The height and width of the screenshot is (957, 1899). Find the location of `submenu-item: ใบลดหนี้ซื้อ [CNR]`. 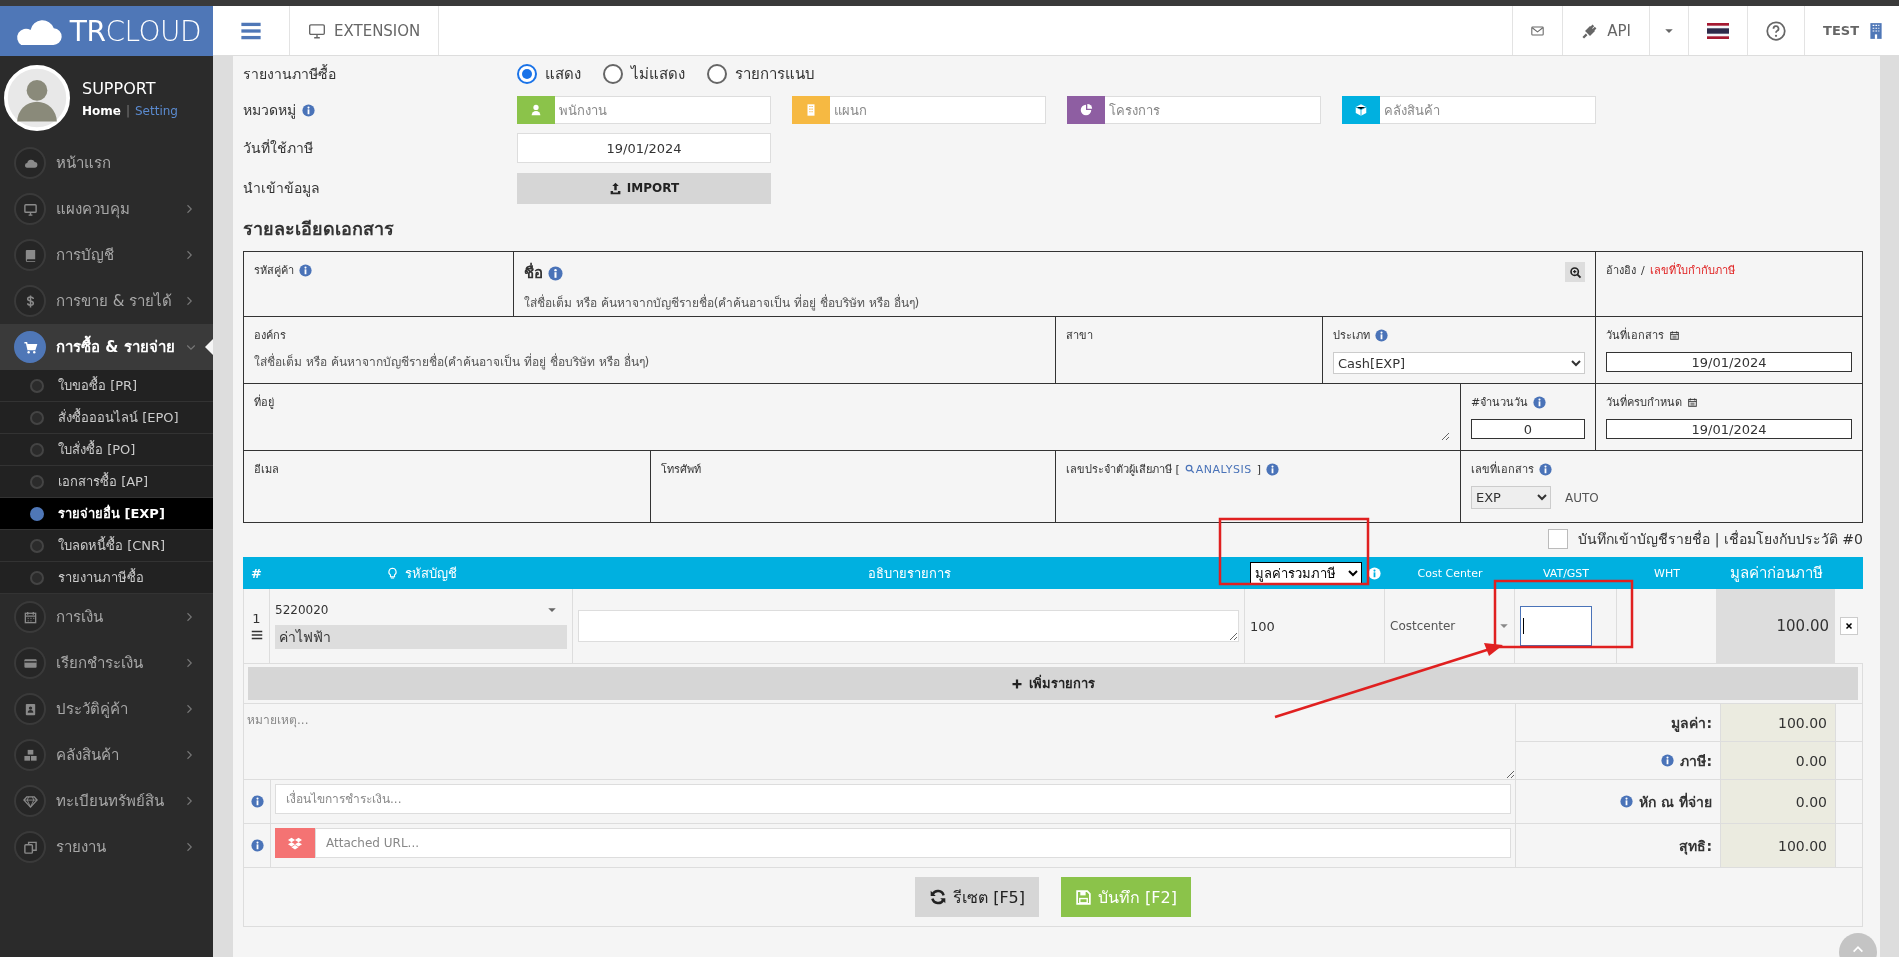

submenu-item: ใบลดหนี้ซื้อ [CNR] is located at coordinates (106, 546).